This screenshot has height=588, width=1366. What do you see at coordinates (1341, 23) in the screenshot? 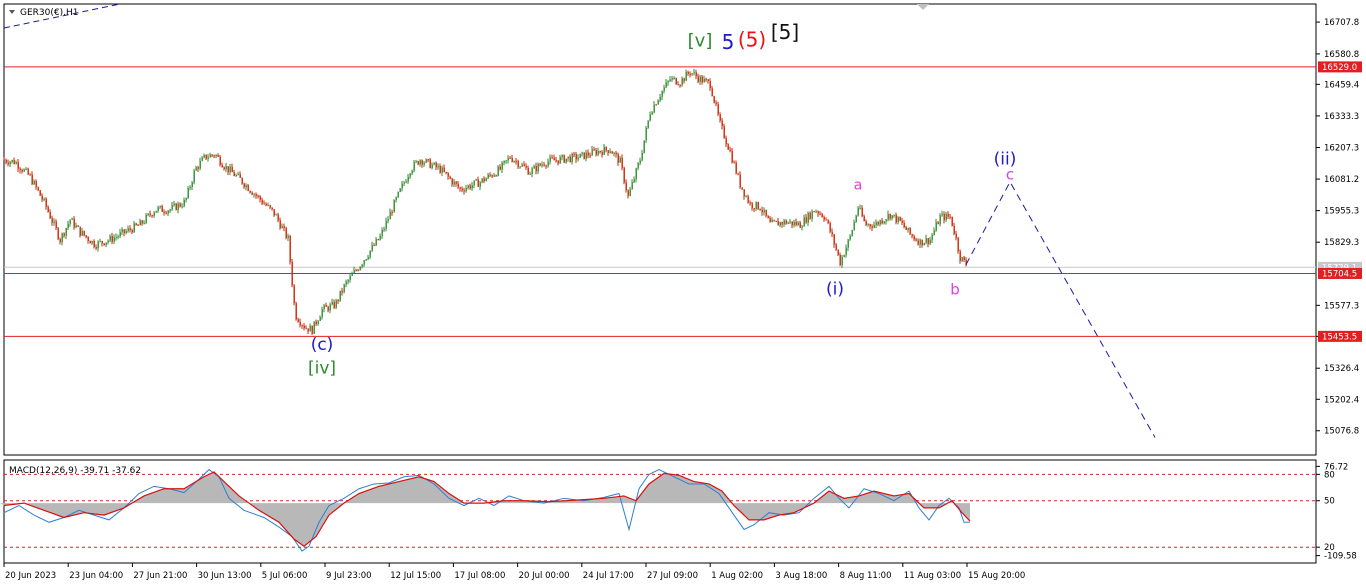
I see `price-tick-label: 16707.8` at bounding box center [1341, 23].